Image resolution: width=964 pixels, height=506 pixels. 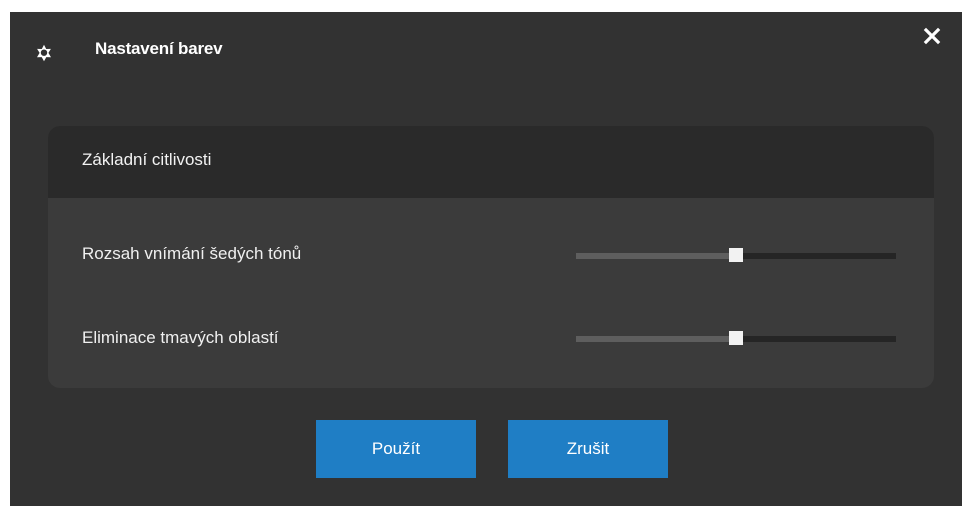 I want to click on dark-area-elimination-label: Eliminace tmavých oblastí, so click(x=180, y=337).